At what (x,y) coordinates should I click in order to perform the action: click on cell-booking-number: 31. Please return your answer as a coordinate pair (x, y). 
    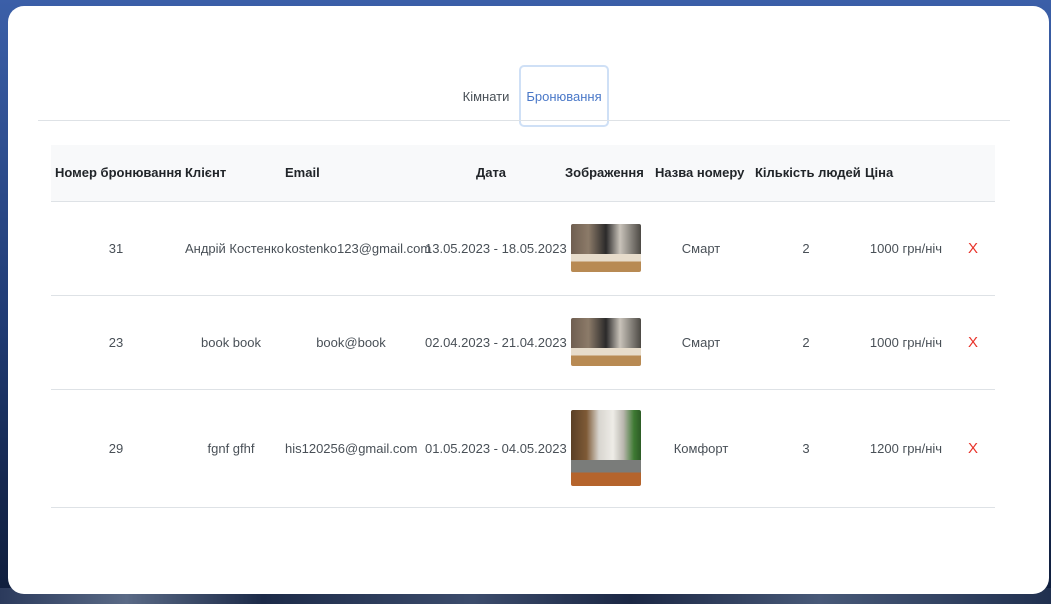
    Looking at the image, I should click on (116, 248).